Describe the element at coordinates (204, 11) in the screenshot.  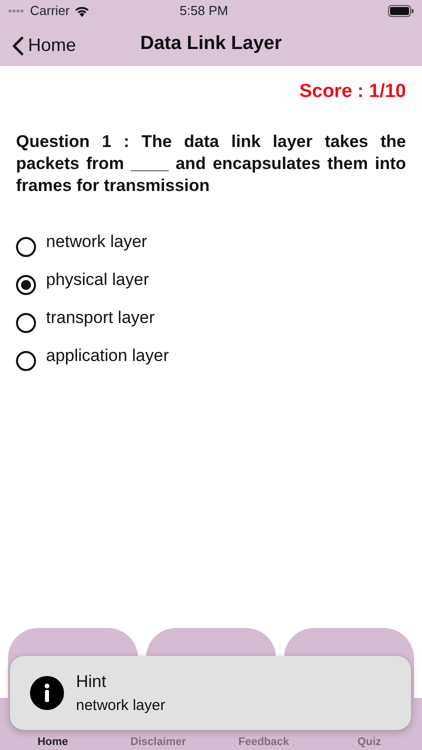
I see `status-time: 5:58 PM` at that location.